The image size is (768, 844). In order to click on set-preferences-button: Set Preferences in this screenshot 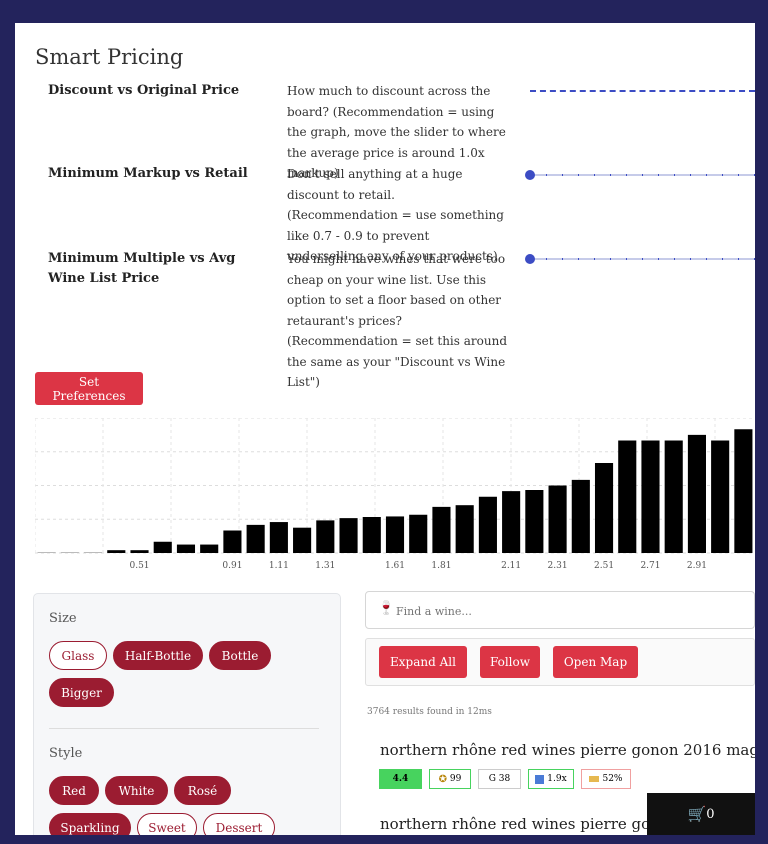, I will do `click(89, 388)`.